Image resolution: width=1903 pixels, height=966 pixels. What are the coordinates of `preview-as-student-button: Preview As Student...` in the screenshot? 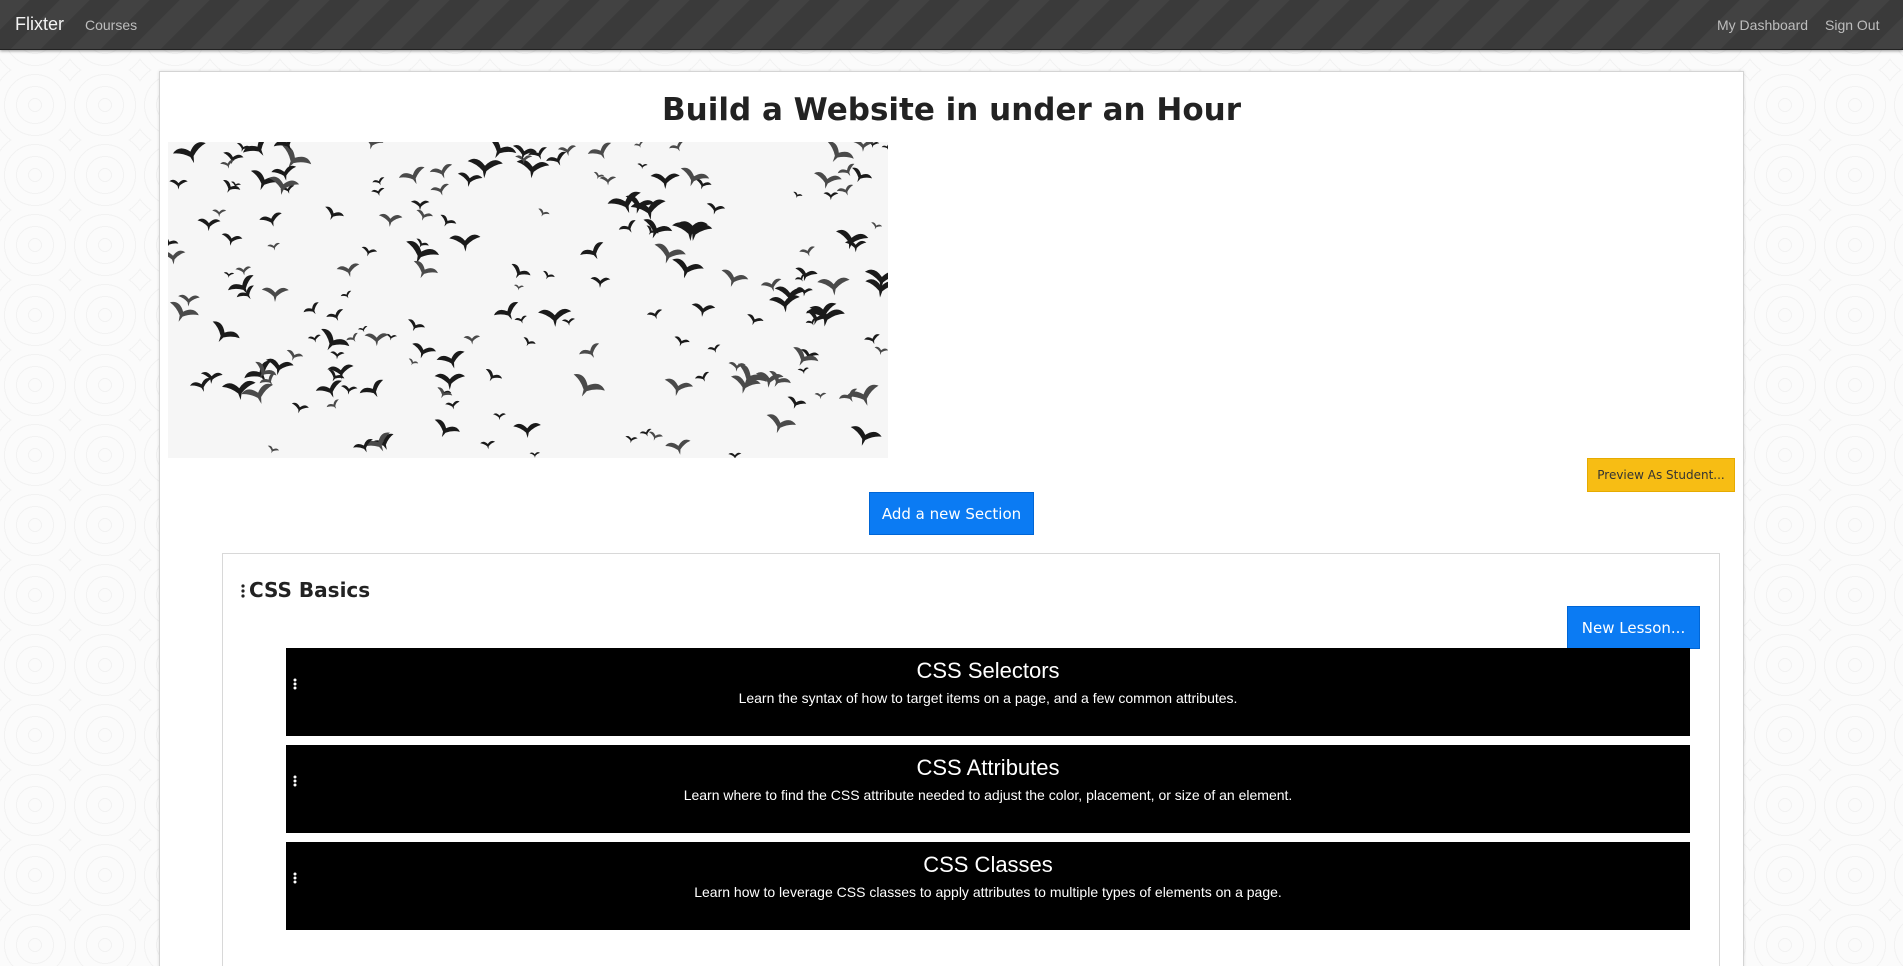 It's located at (1661, 475).